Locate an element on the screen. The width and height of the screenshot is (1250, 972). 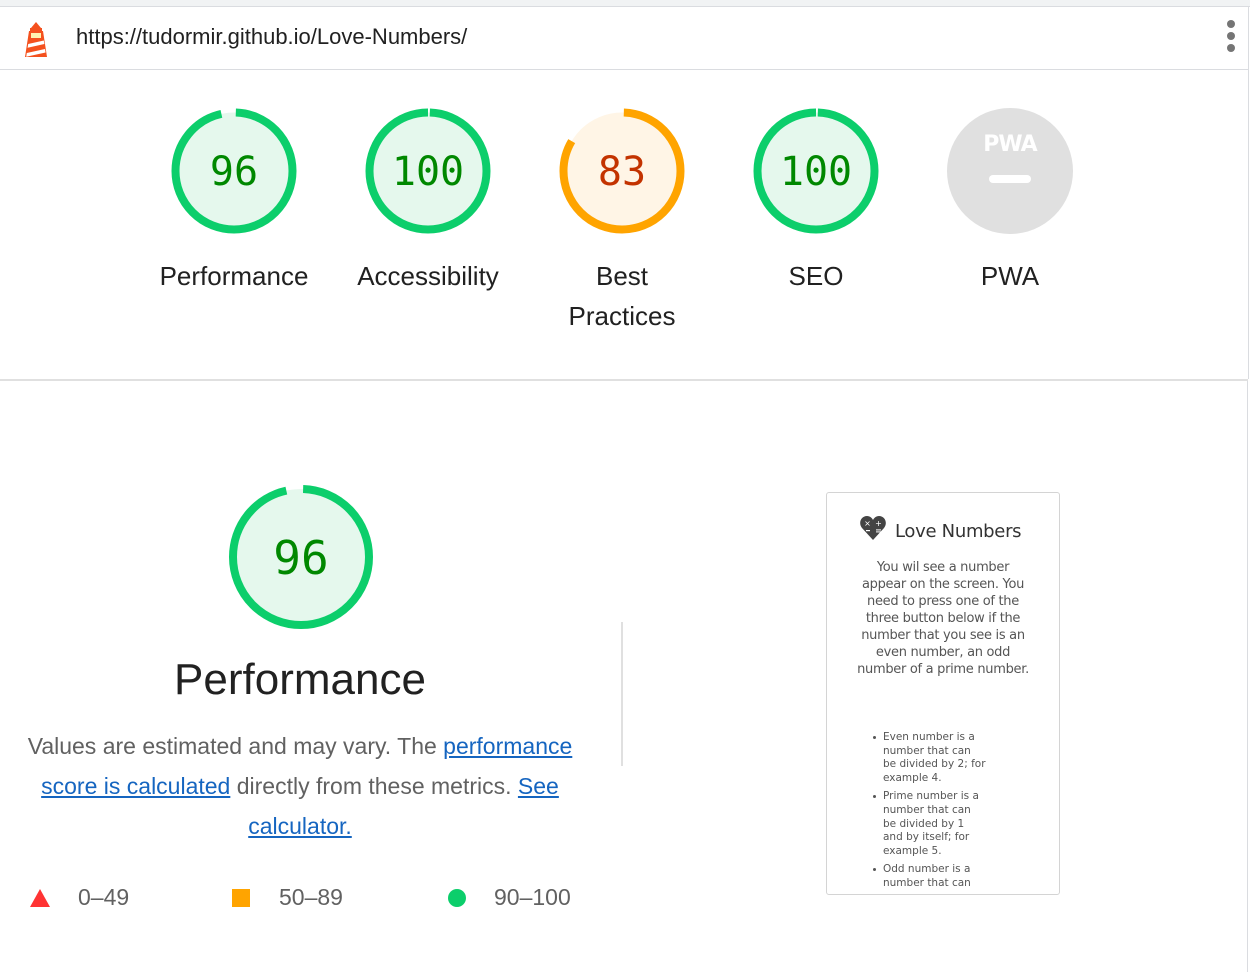
pwa-badge-text: PWA is located at coordinates (1010, 144).